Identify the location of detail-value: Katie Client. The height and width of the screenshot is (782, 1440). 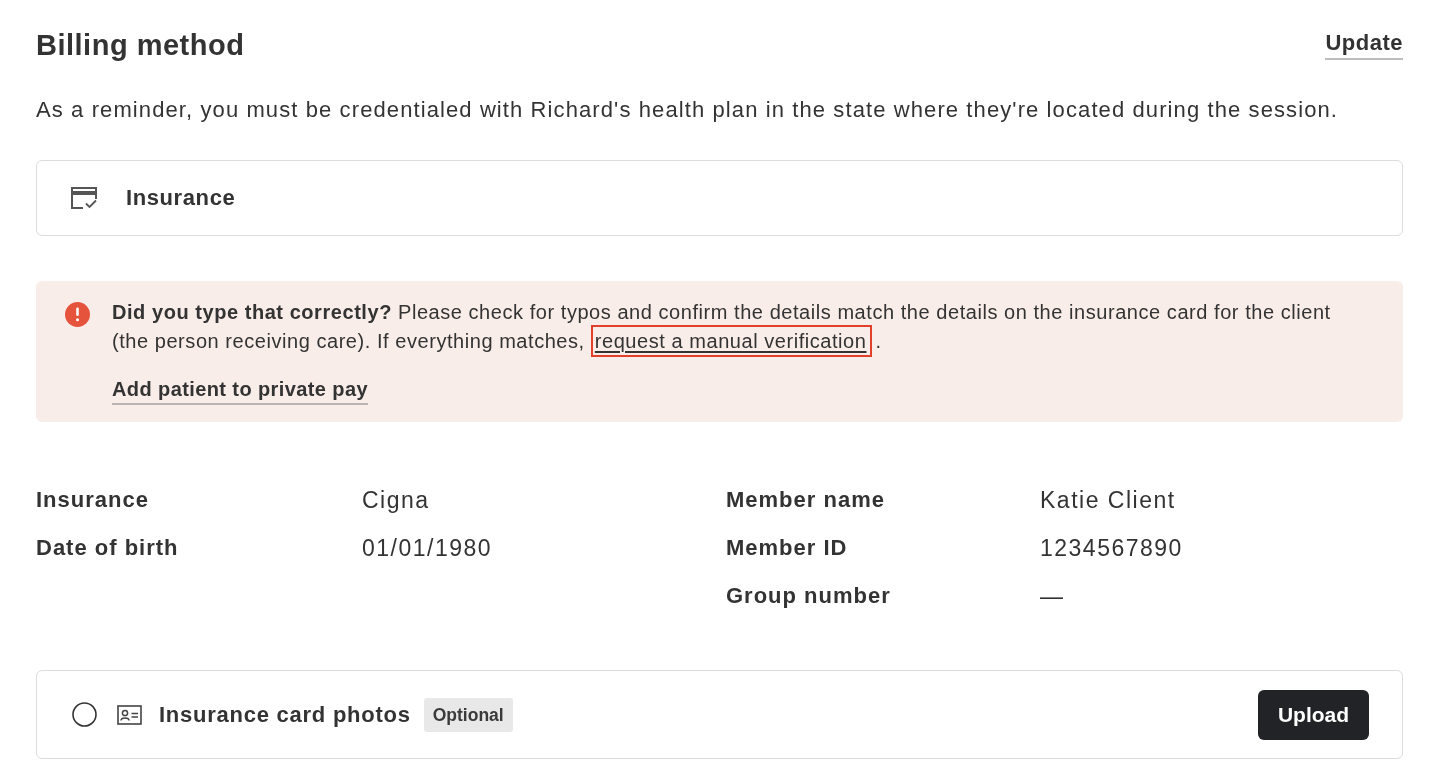
(1108, 500).